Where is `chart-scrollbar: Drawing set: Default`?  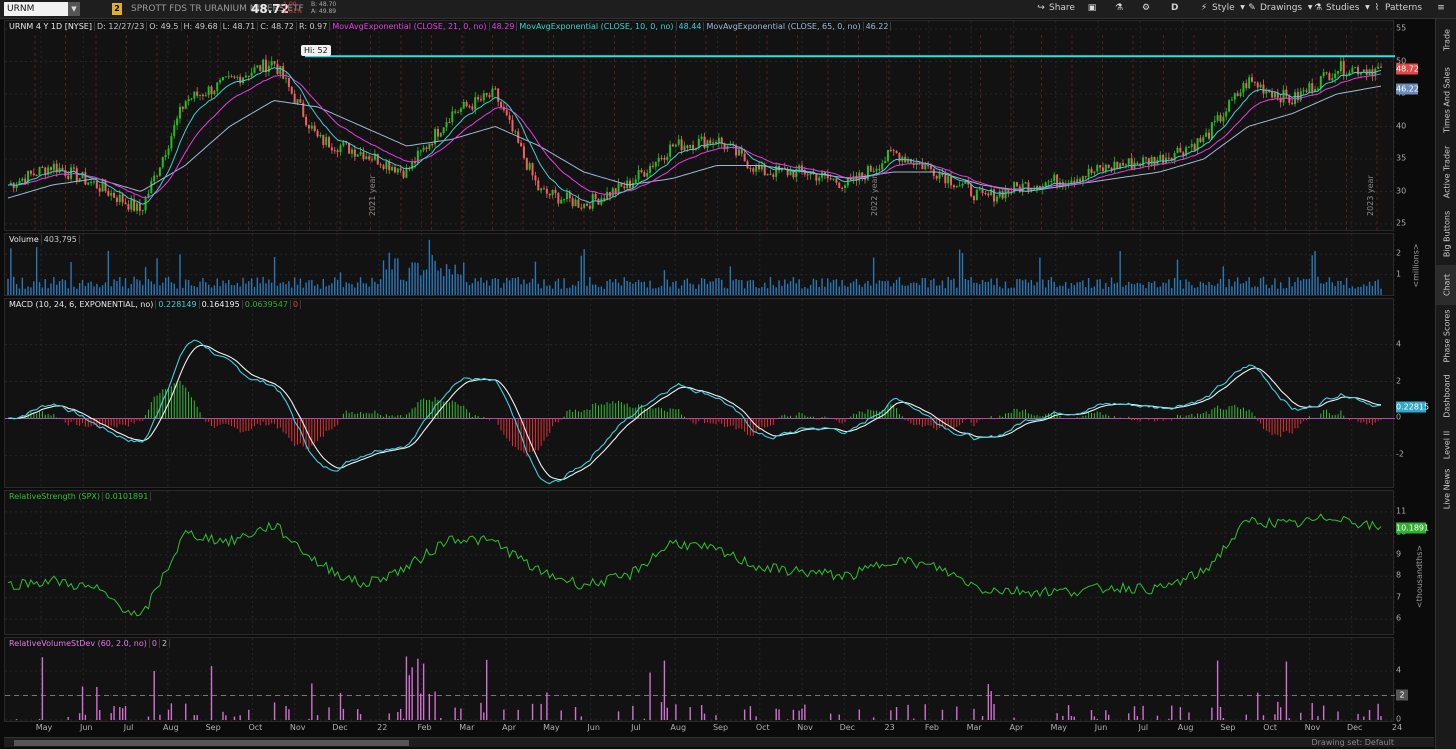 chart-scrollbar: Drawing set: Default is located at coordinates (719, 742).